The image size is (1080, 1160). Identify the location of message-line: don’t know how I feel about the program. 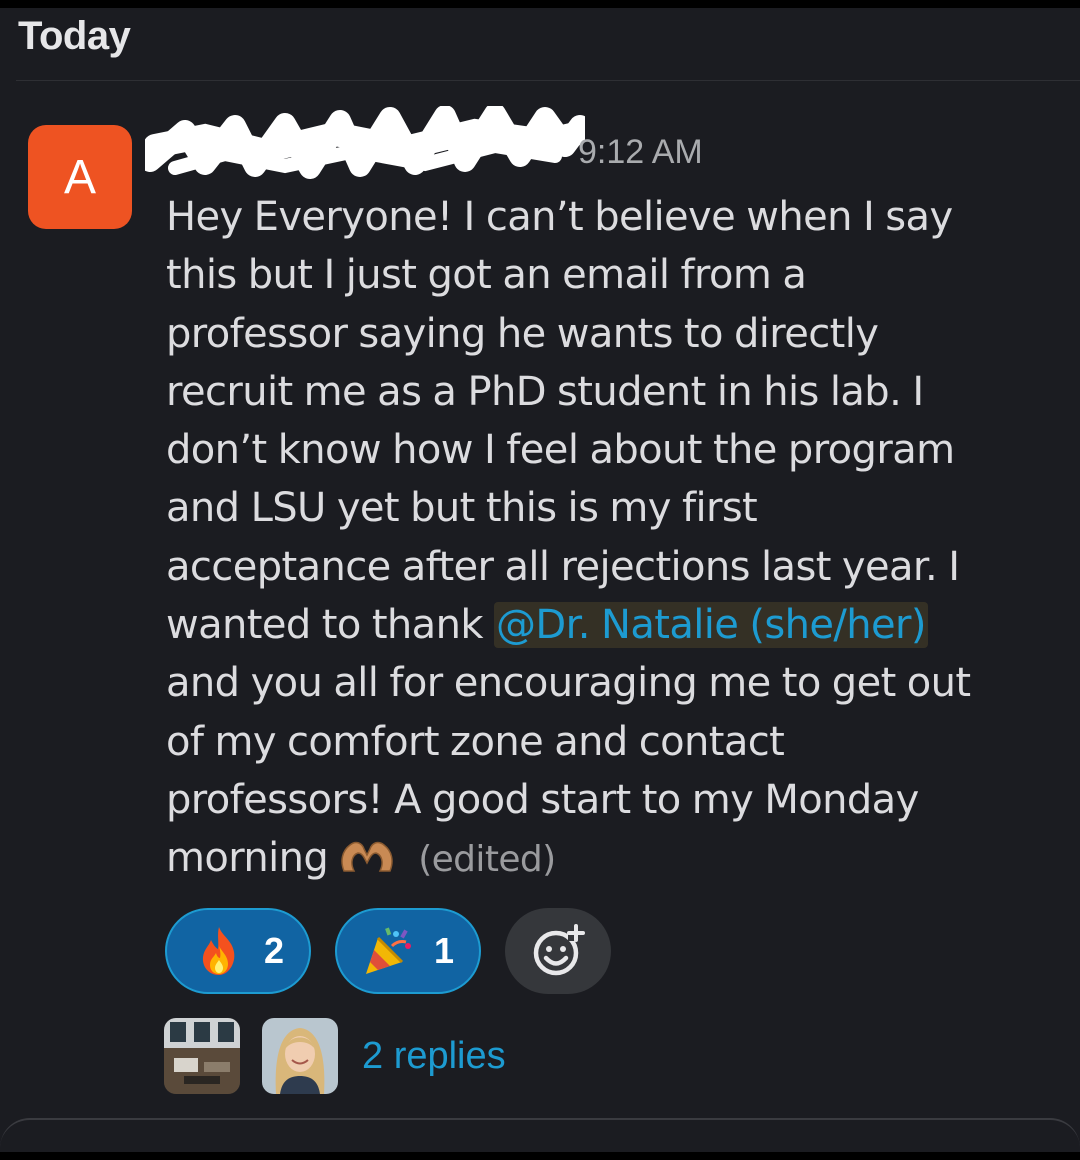
(560, 450).